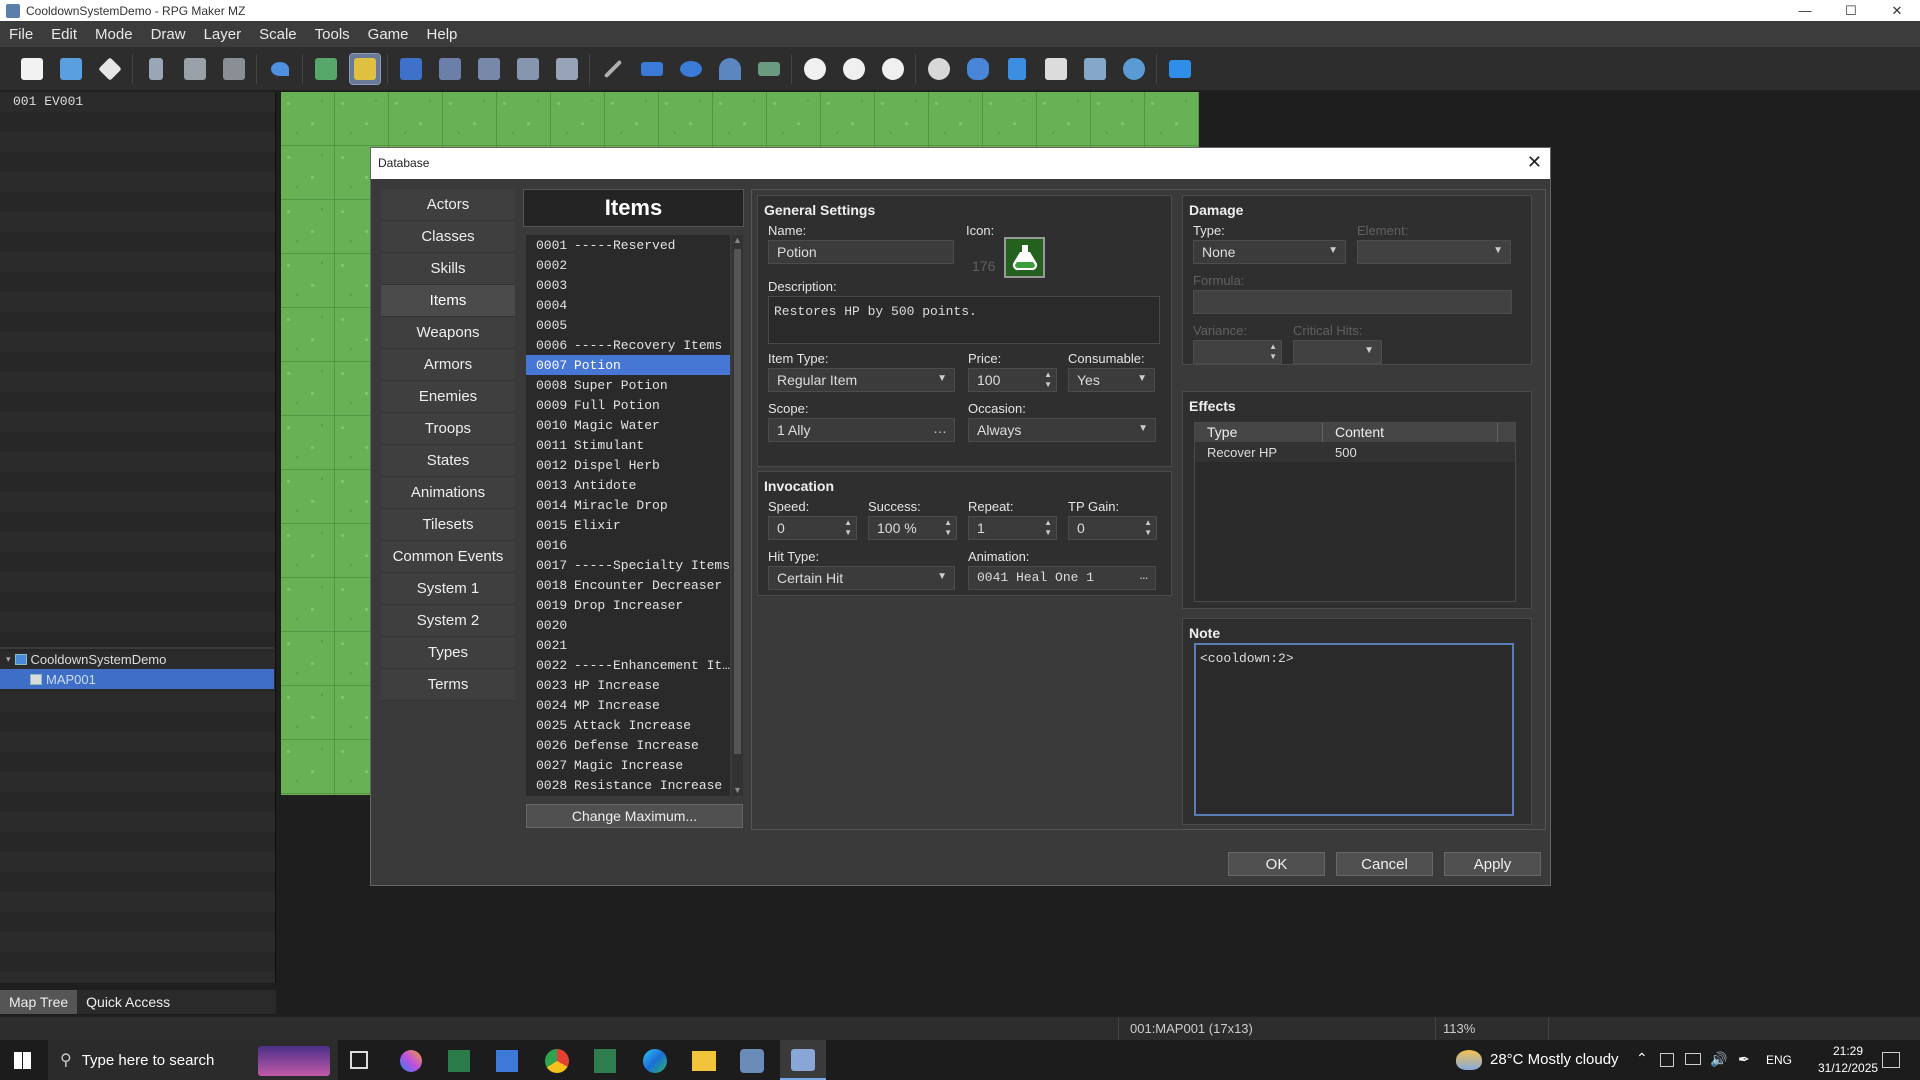 The height and width of the screenshot is (1080, 1920). What do you see at coordinates (448, 301) in the screenshot?
I see `category-items: Items` at bounding box center [448, 301].